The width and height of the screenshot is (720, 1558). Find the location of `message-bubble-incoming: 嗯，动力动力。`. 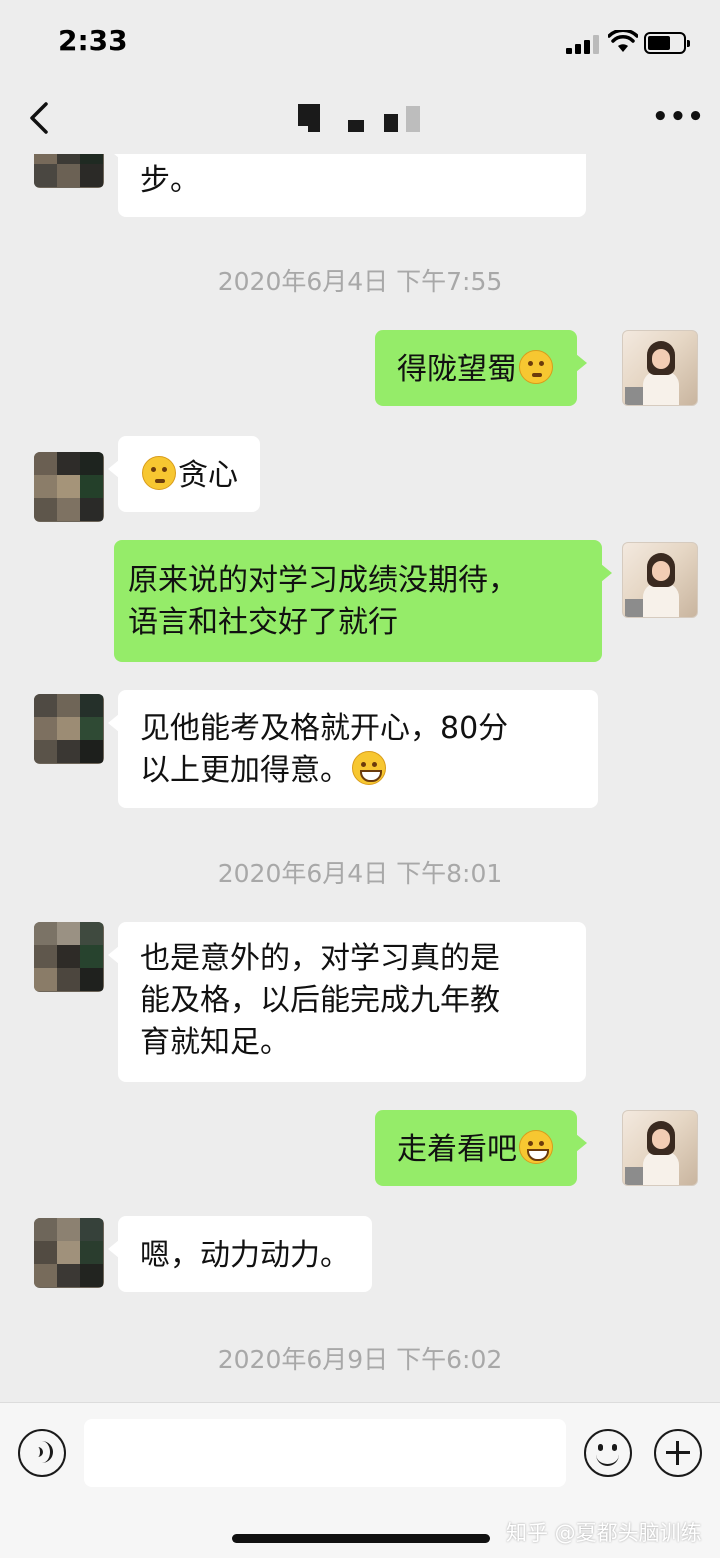

message-bubble-incoming: 嗯，动力动力。 is located at coordinates (240, 1254).